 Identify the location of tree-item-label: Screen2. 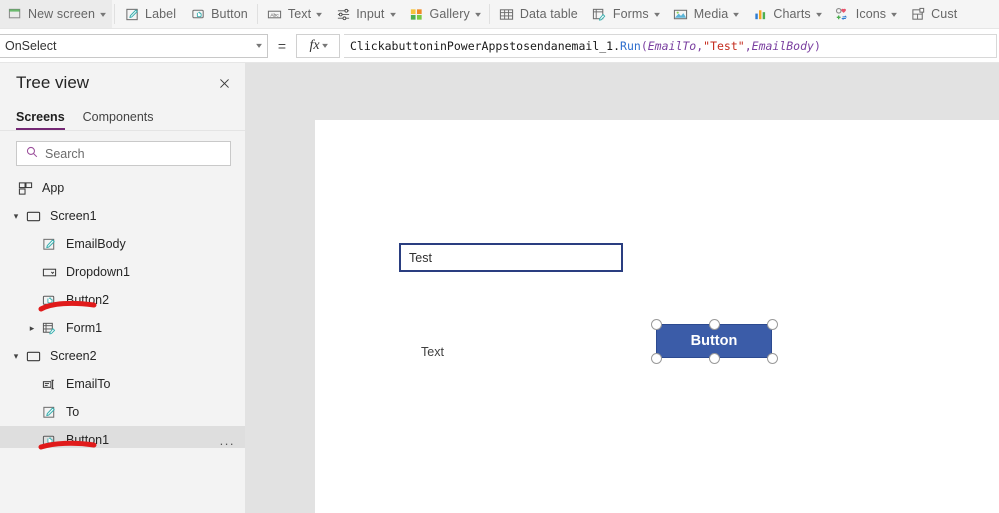
(73, 356).